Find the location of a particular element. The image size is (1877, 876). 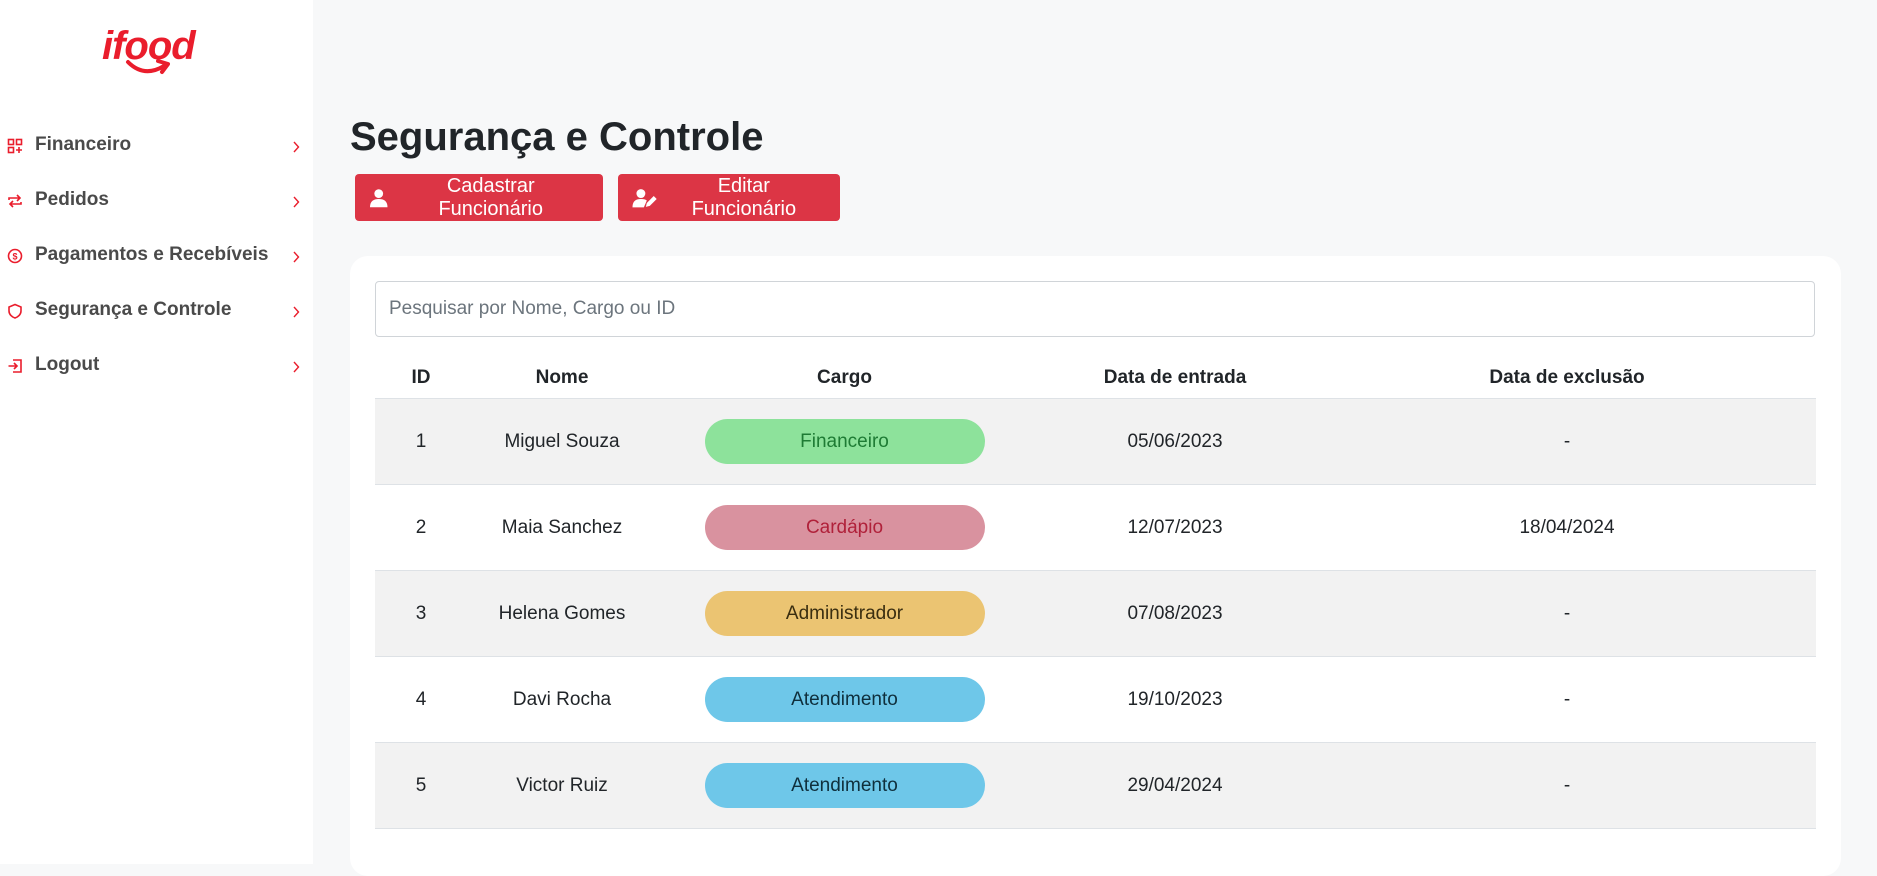

cell-cargo: Administrador is located at coordinates (844, 613).